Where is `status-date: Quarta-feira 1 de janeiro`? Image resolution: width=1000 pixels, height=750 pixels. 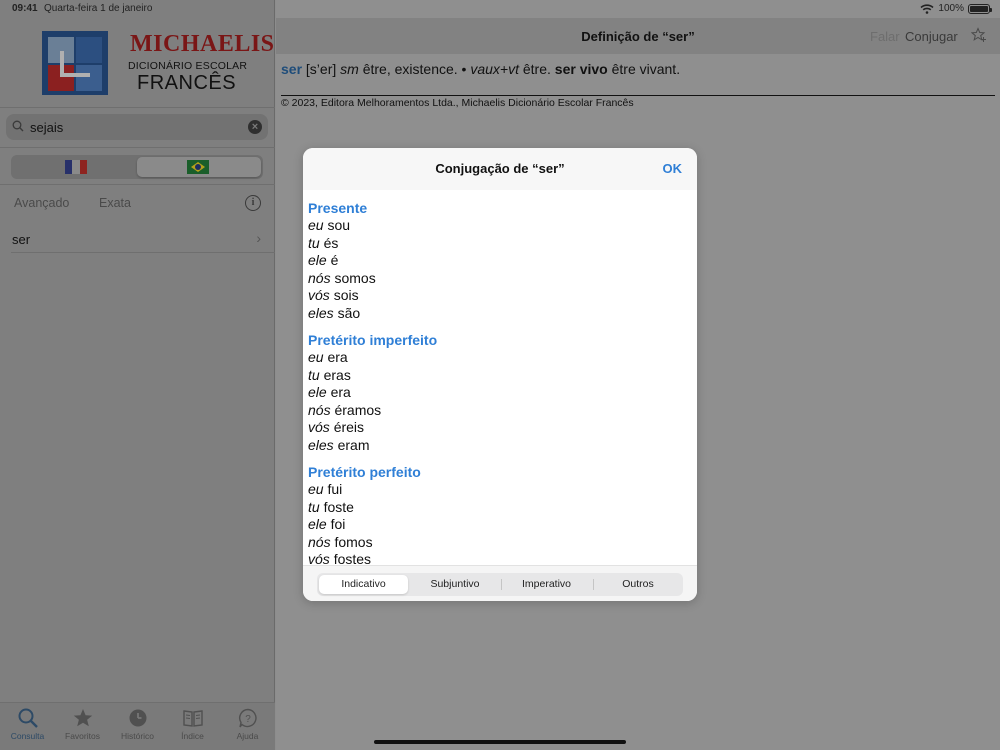
status-date: Quarta-feira 1 de janeiro is located at coordinates (98, 8).